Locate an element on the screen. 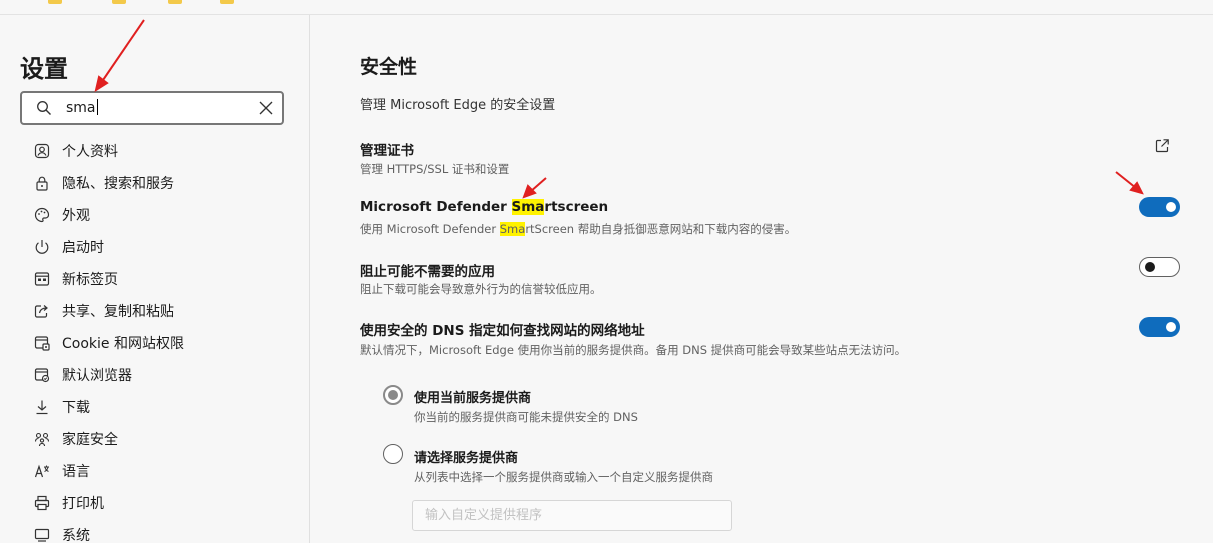  sidebar-item-privacy: 隐私、搜索和服务 is located at coordinates (154, 183).